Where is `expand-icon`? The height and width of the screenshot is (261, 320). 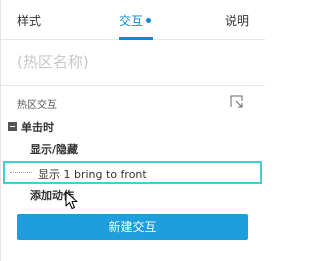
expand-icon is located at coordinates (237, 102).